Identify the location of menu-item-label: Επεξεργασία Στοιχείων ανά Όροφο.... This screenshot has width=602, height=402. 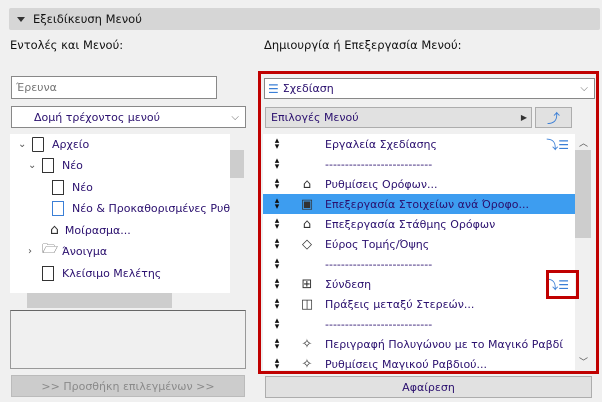
(427, 204).